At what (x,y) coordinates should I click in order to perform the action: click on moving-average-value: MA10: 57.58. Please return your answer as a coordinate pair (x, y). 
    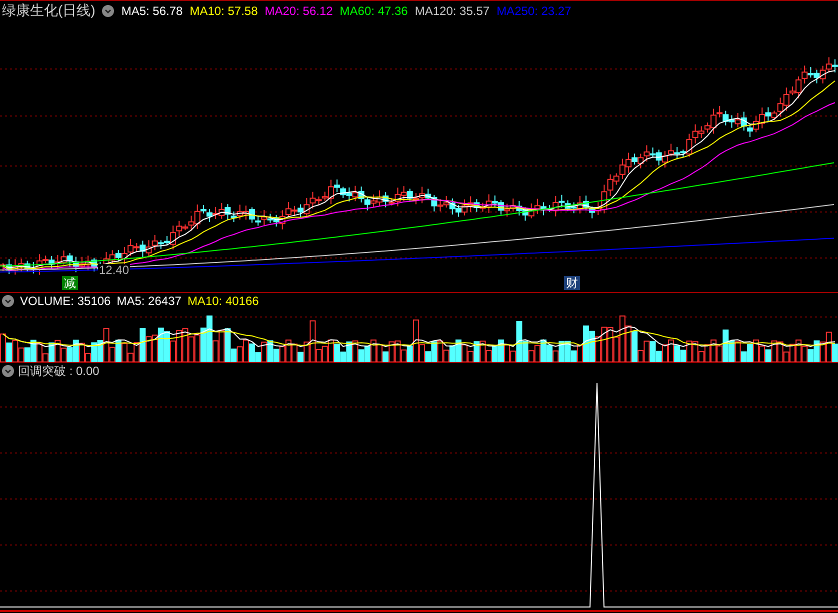
    Looking at the image, I should click on (224, 11).